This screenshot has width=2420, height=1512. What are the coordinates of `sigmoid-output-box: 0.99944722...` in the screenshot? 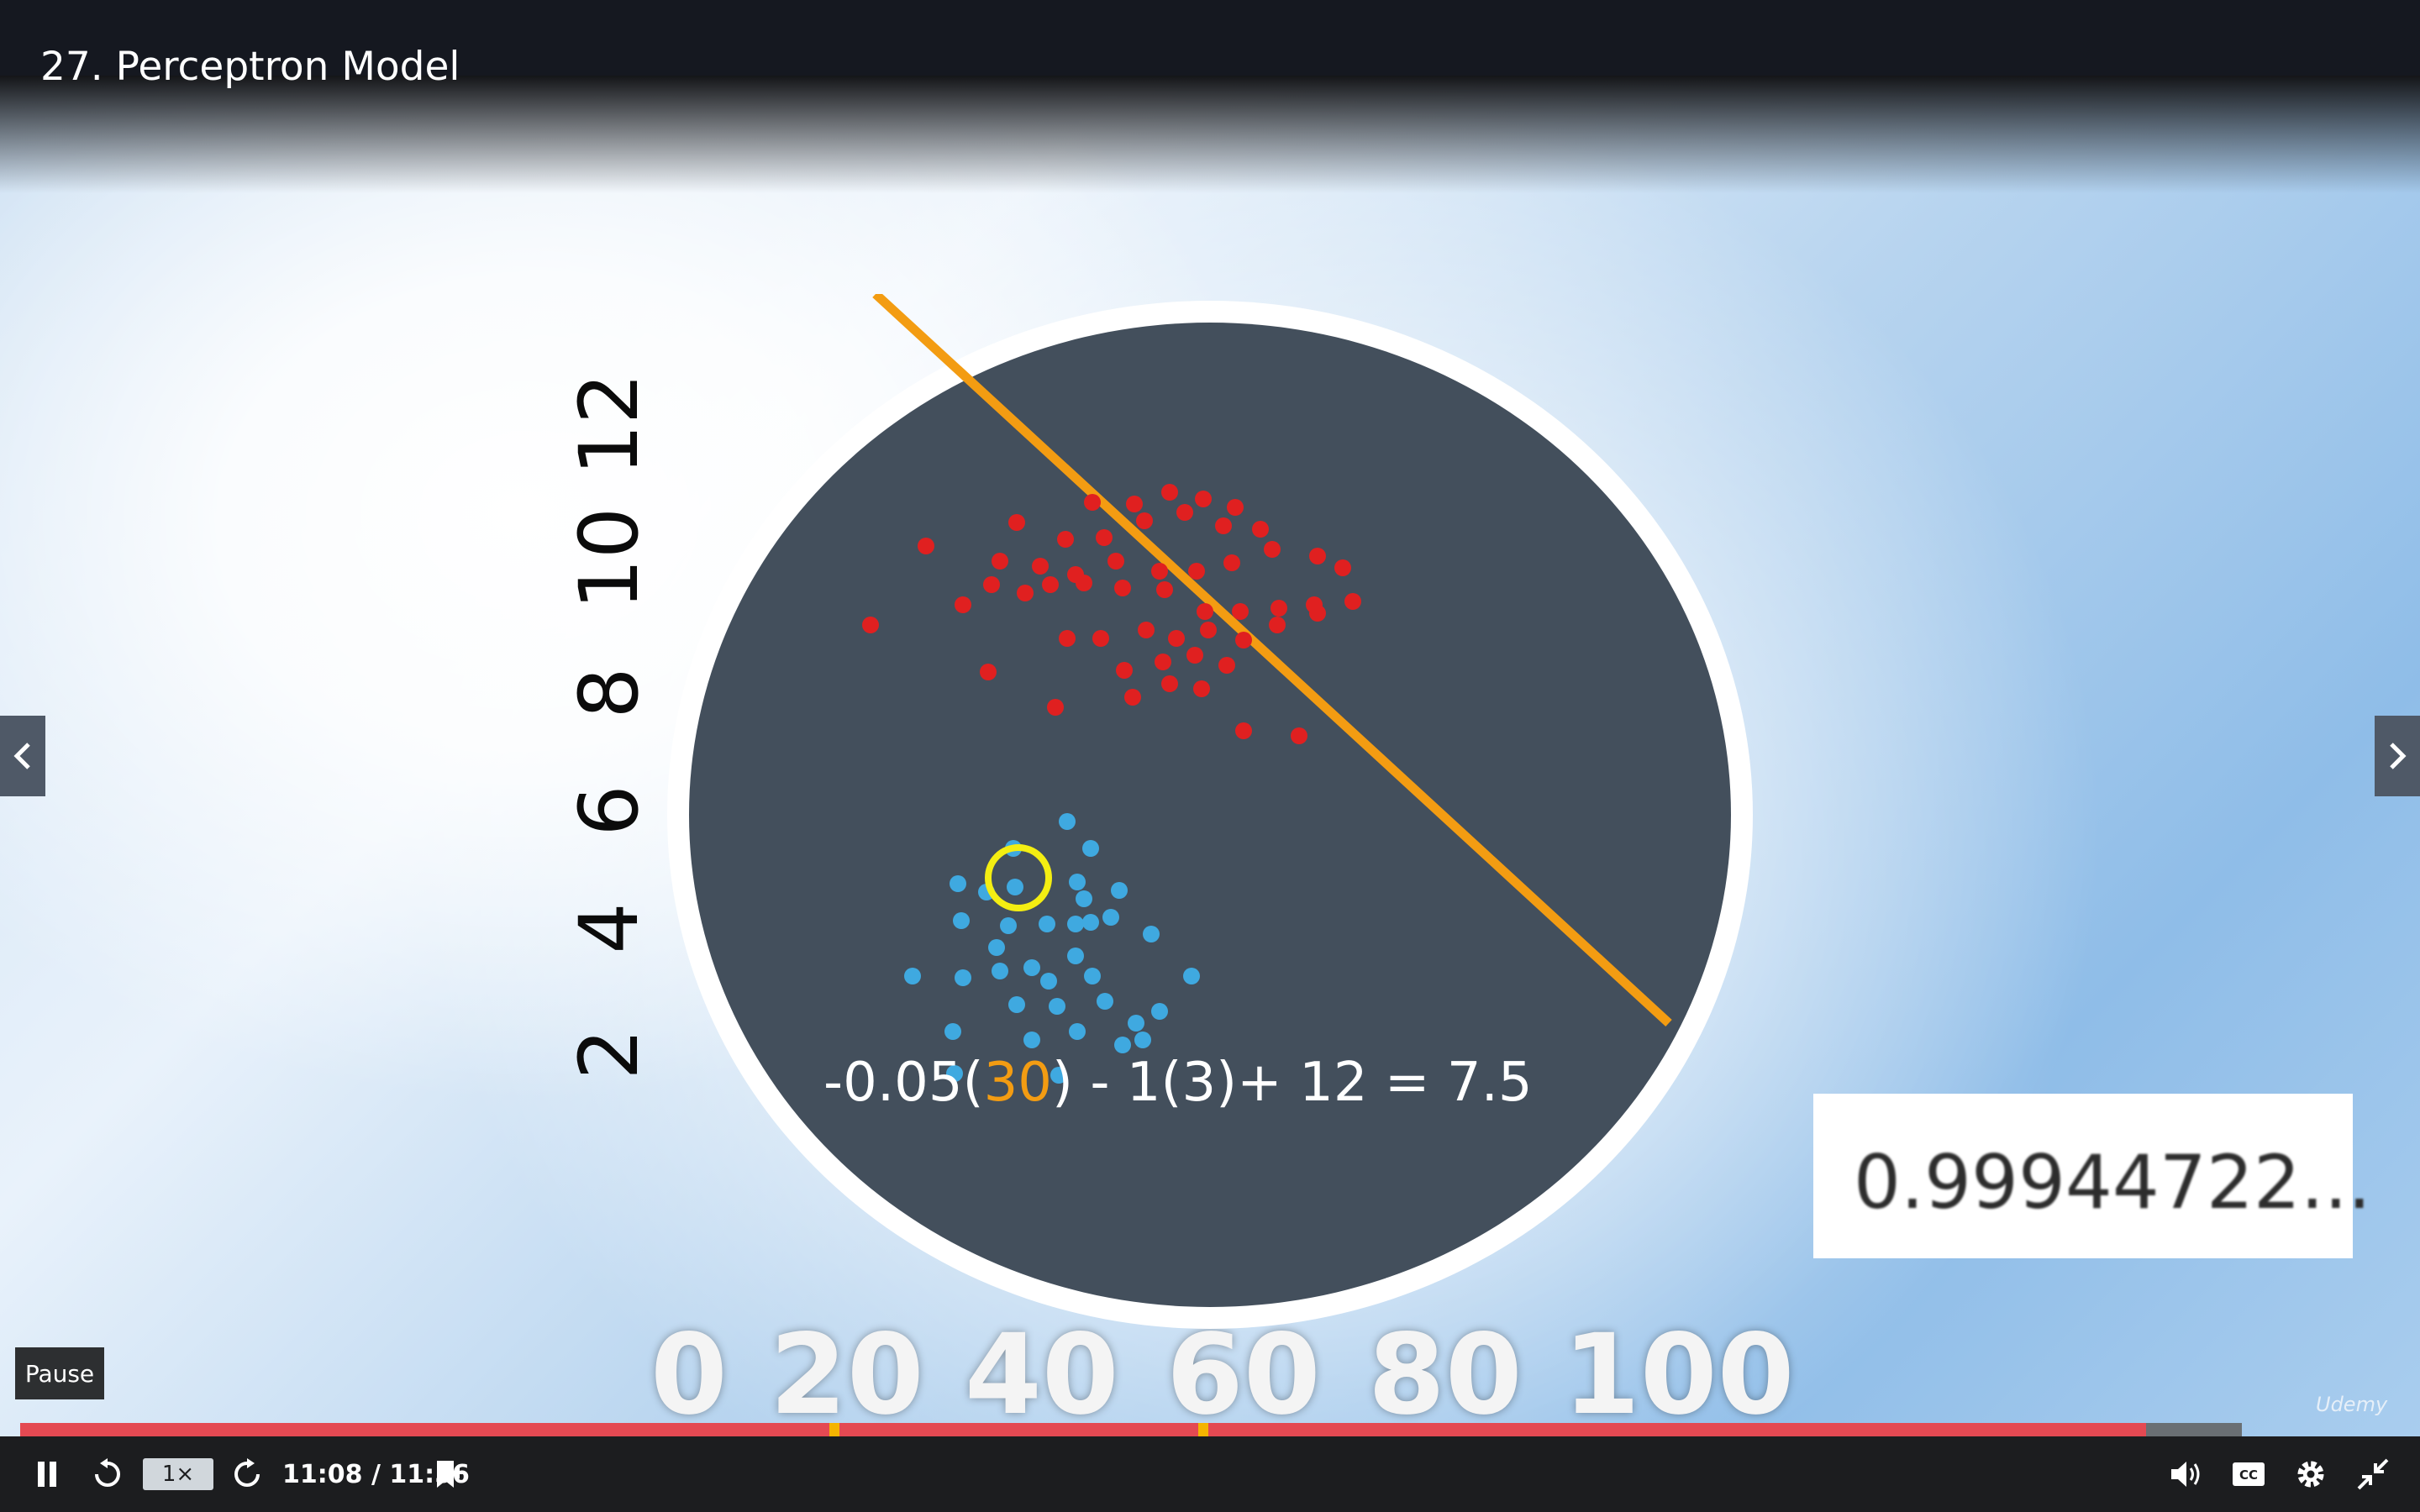 It's located at (2092, 1176).